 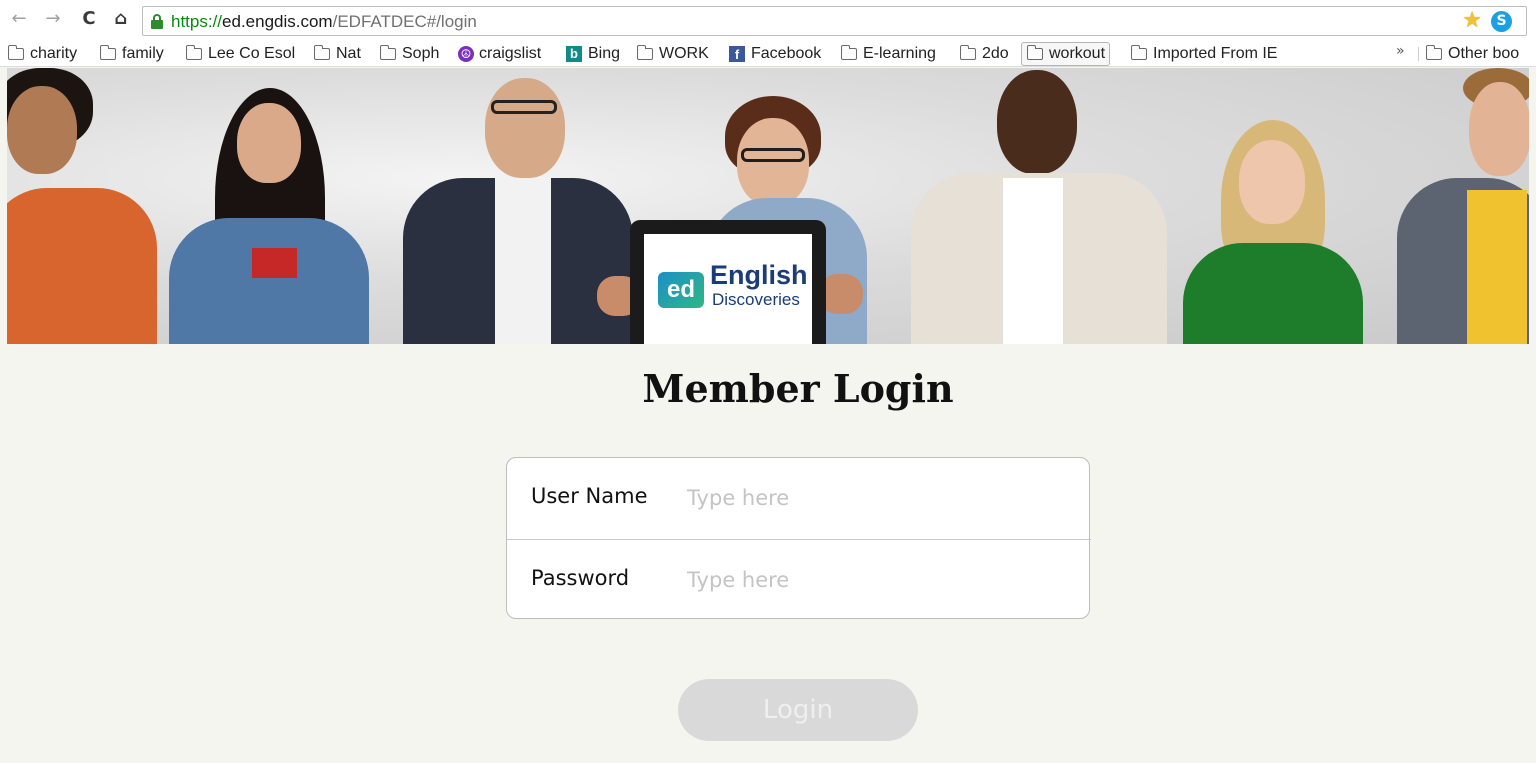 I want to click on bookmark-imported-from-ie: Imported From IE, so click(x=1204, y=54).